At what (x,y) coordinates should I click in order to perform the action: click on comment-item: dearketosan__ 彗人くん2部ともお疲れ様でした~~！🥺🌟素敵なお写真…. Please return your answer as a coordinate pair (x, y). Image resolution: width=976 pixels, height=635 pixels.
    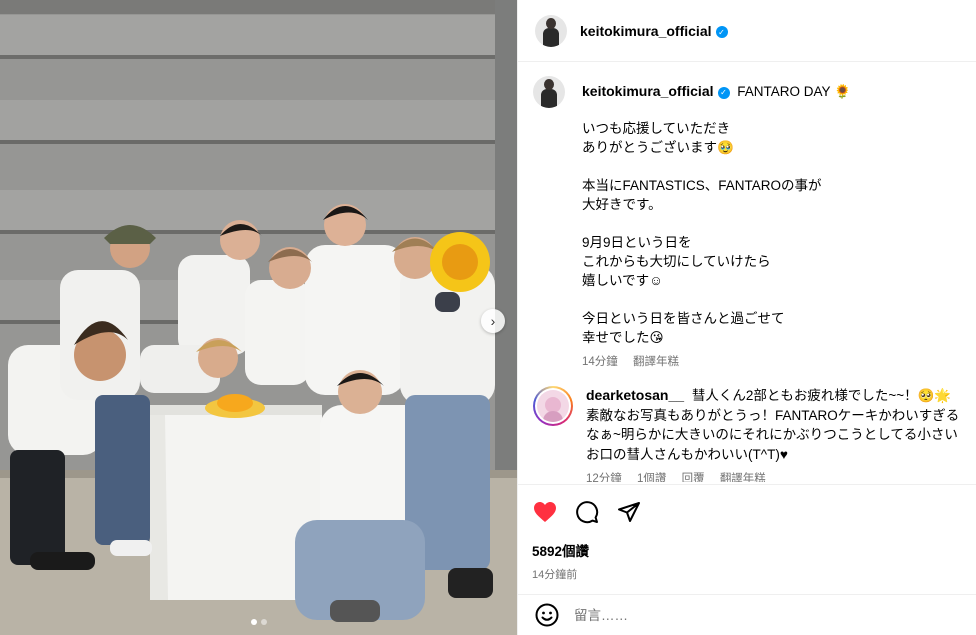
    Looking at the image, I should click on (746, 434).